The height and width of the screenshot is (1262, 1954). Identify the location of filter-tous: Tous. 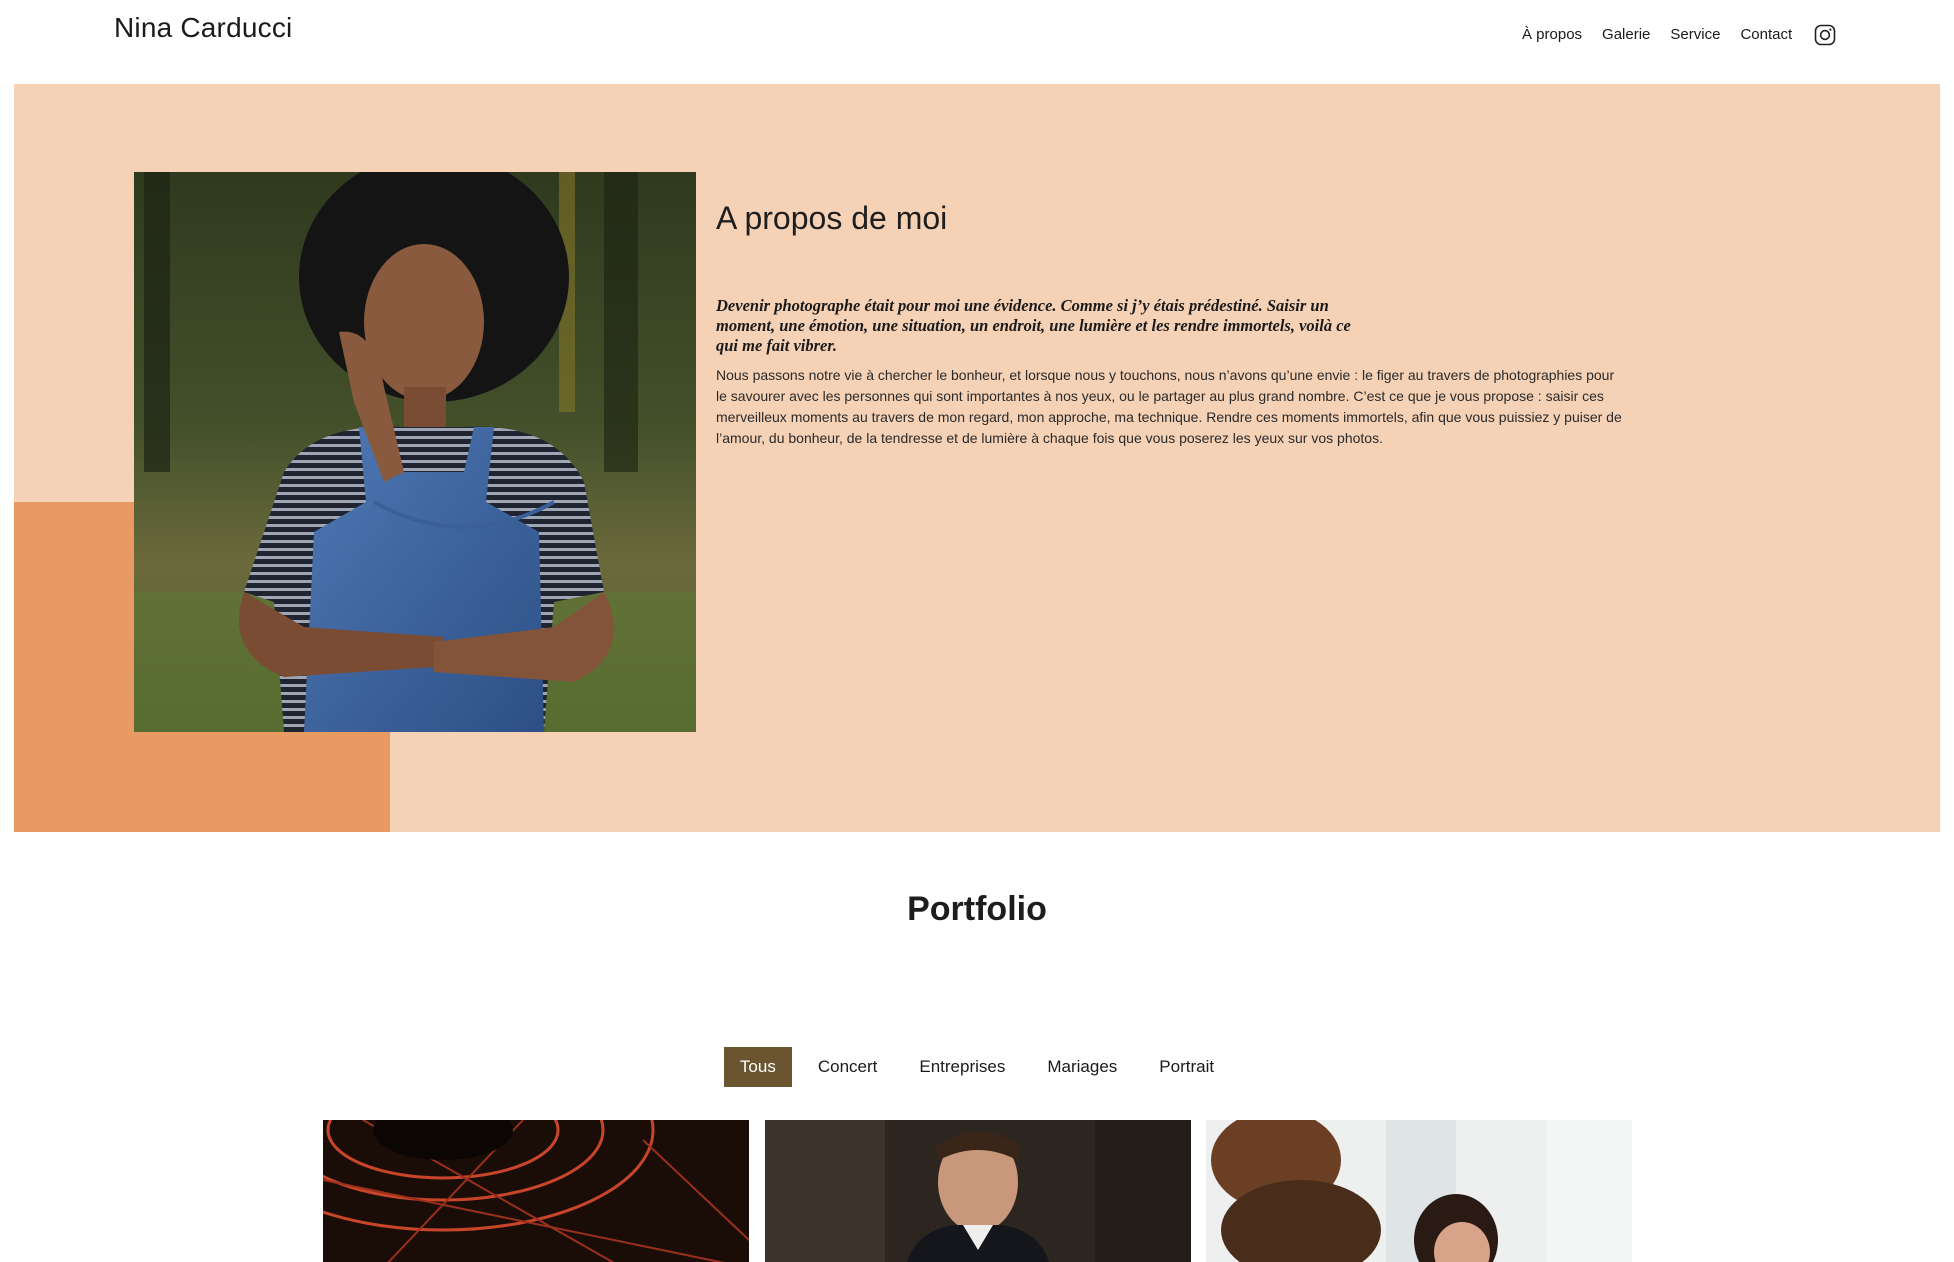
(757, 1067).